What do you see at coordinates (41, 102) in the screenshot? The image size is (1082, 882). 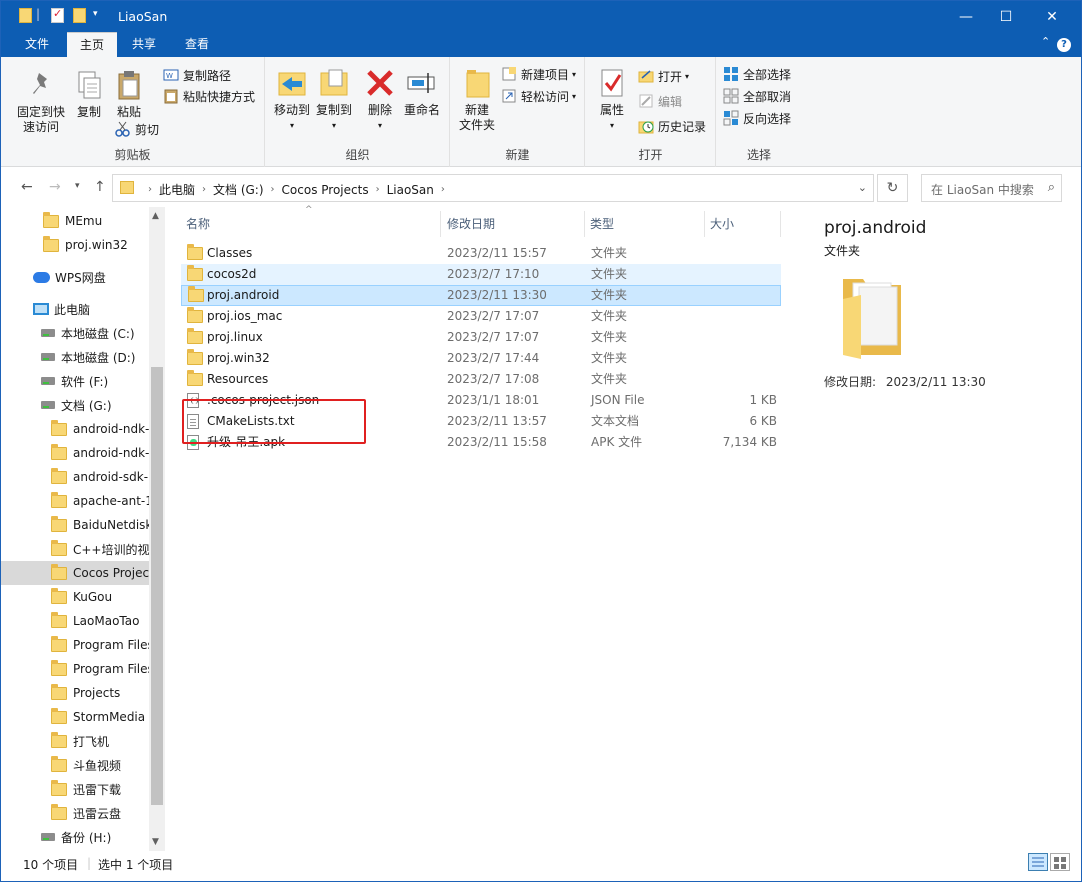 I see `pin-quick-access-button: 固定到快 速访问` at bounding box center [41, 102].